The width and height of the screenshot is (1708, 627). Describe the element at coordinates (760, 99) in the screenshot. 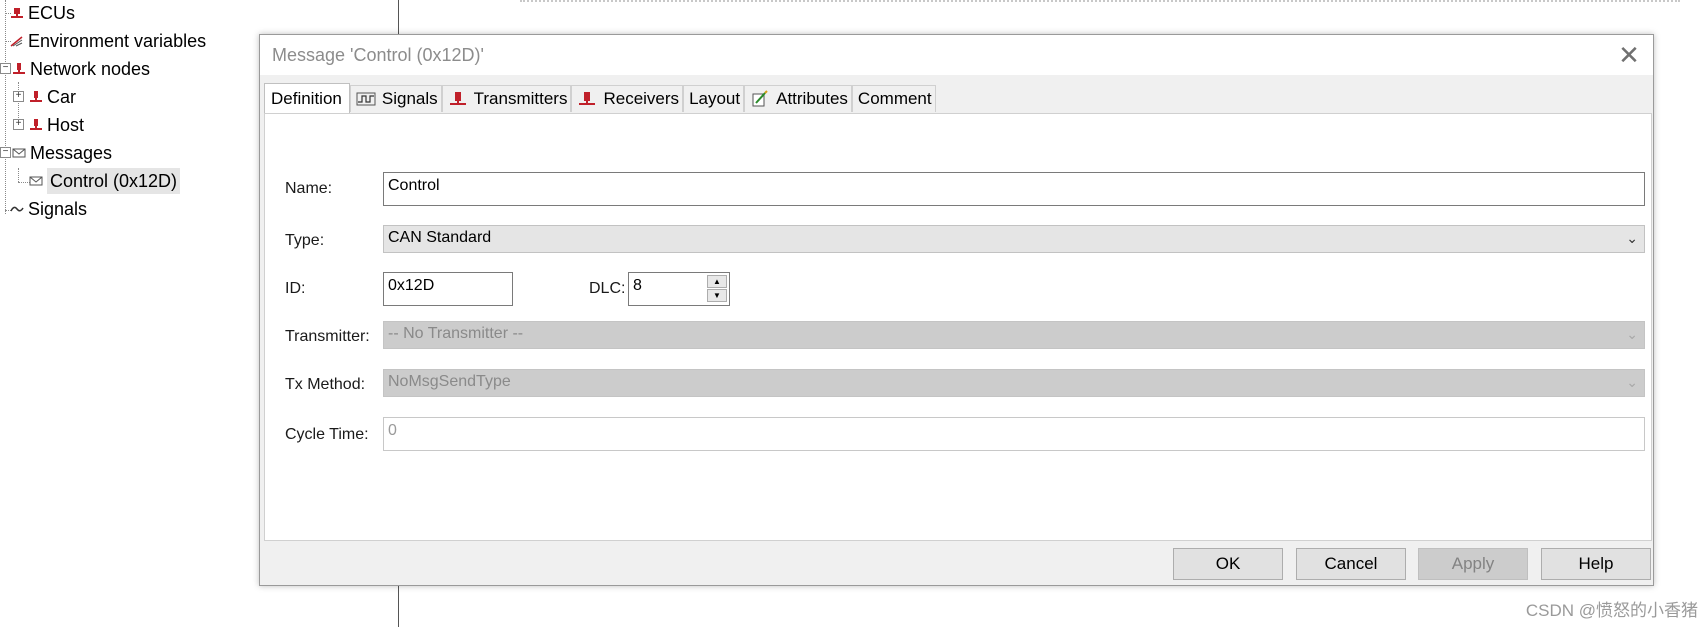

I see `attributes-icon` at that location.